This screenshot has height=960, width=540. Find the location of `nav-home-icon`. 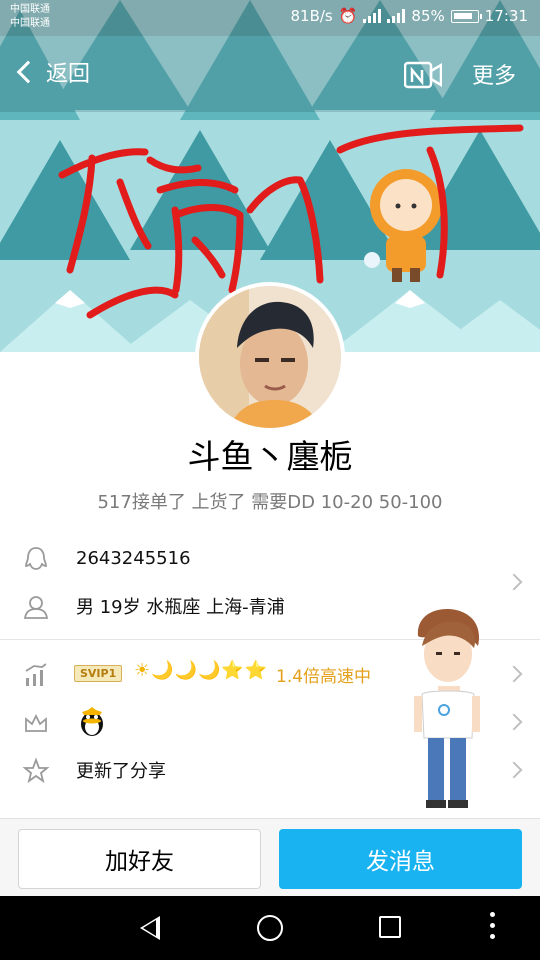

nav-home-icon is located at coordinates (270, 928).